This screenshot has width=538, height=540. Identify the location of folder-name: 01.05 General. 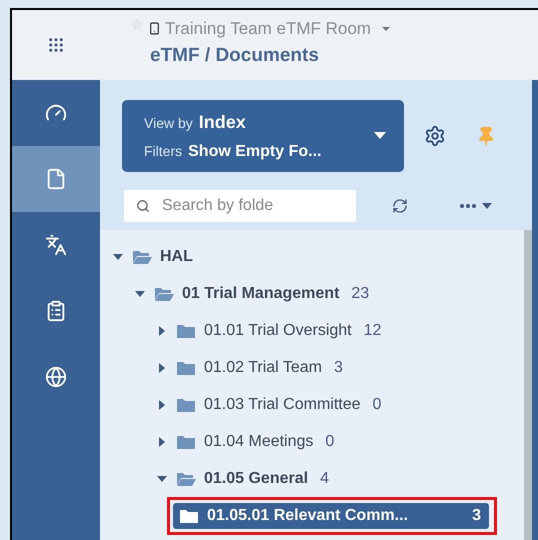
(256, 478).